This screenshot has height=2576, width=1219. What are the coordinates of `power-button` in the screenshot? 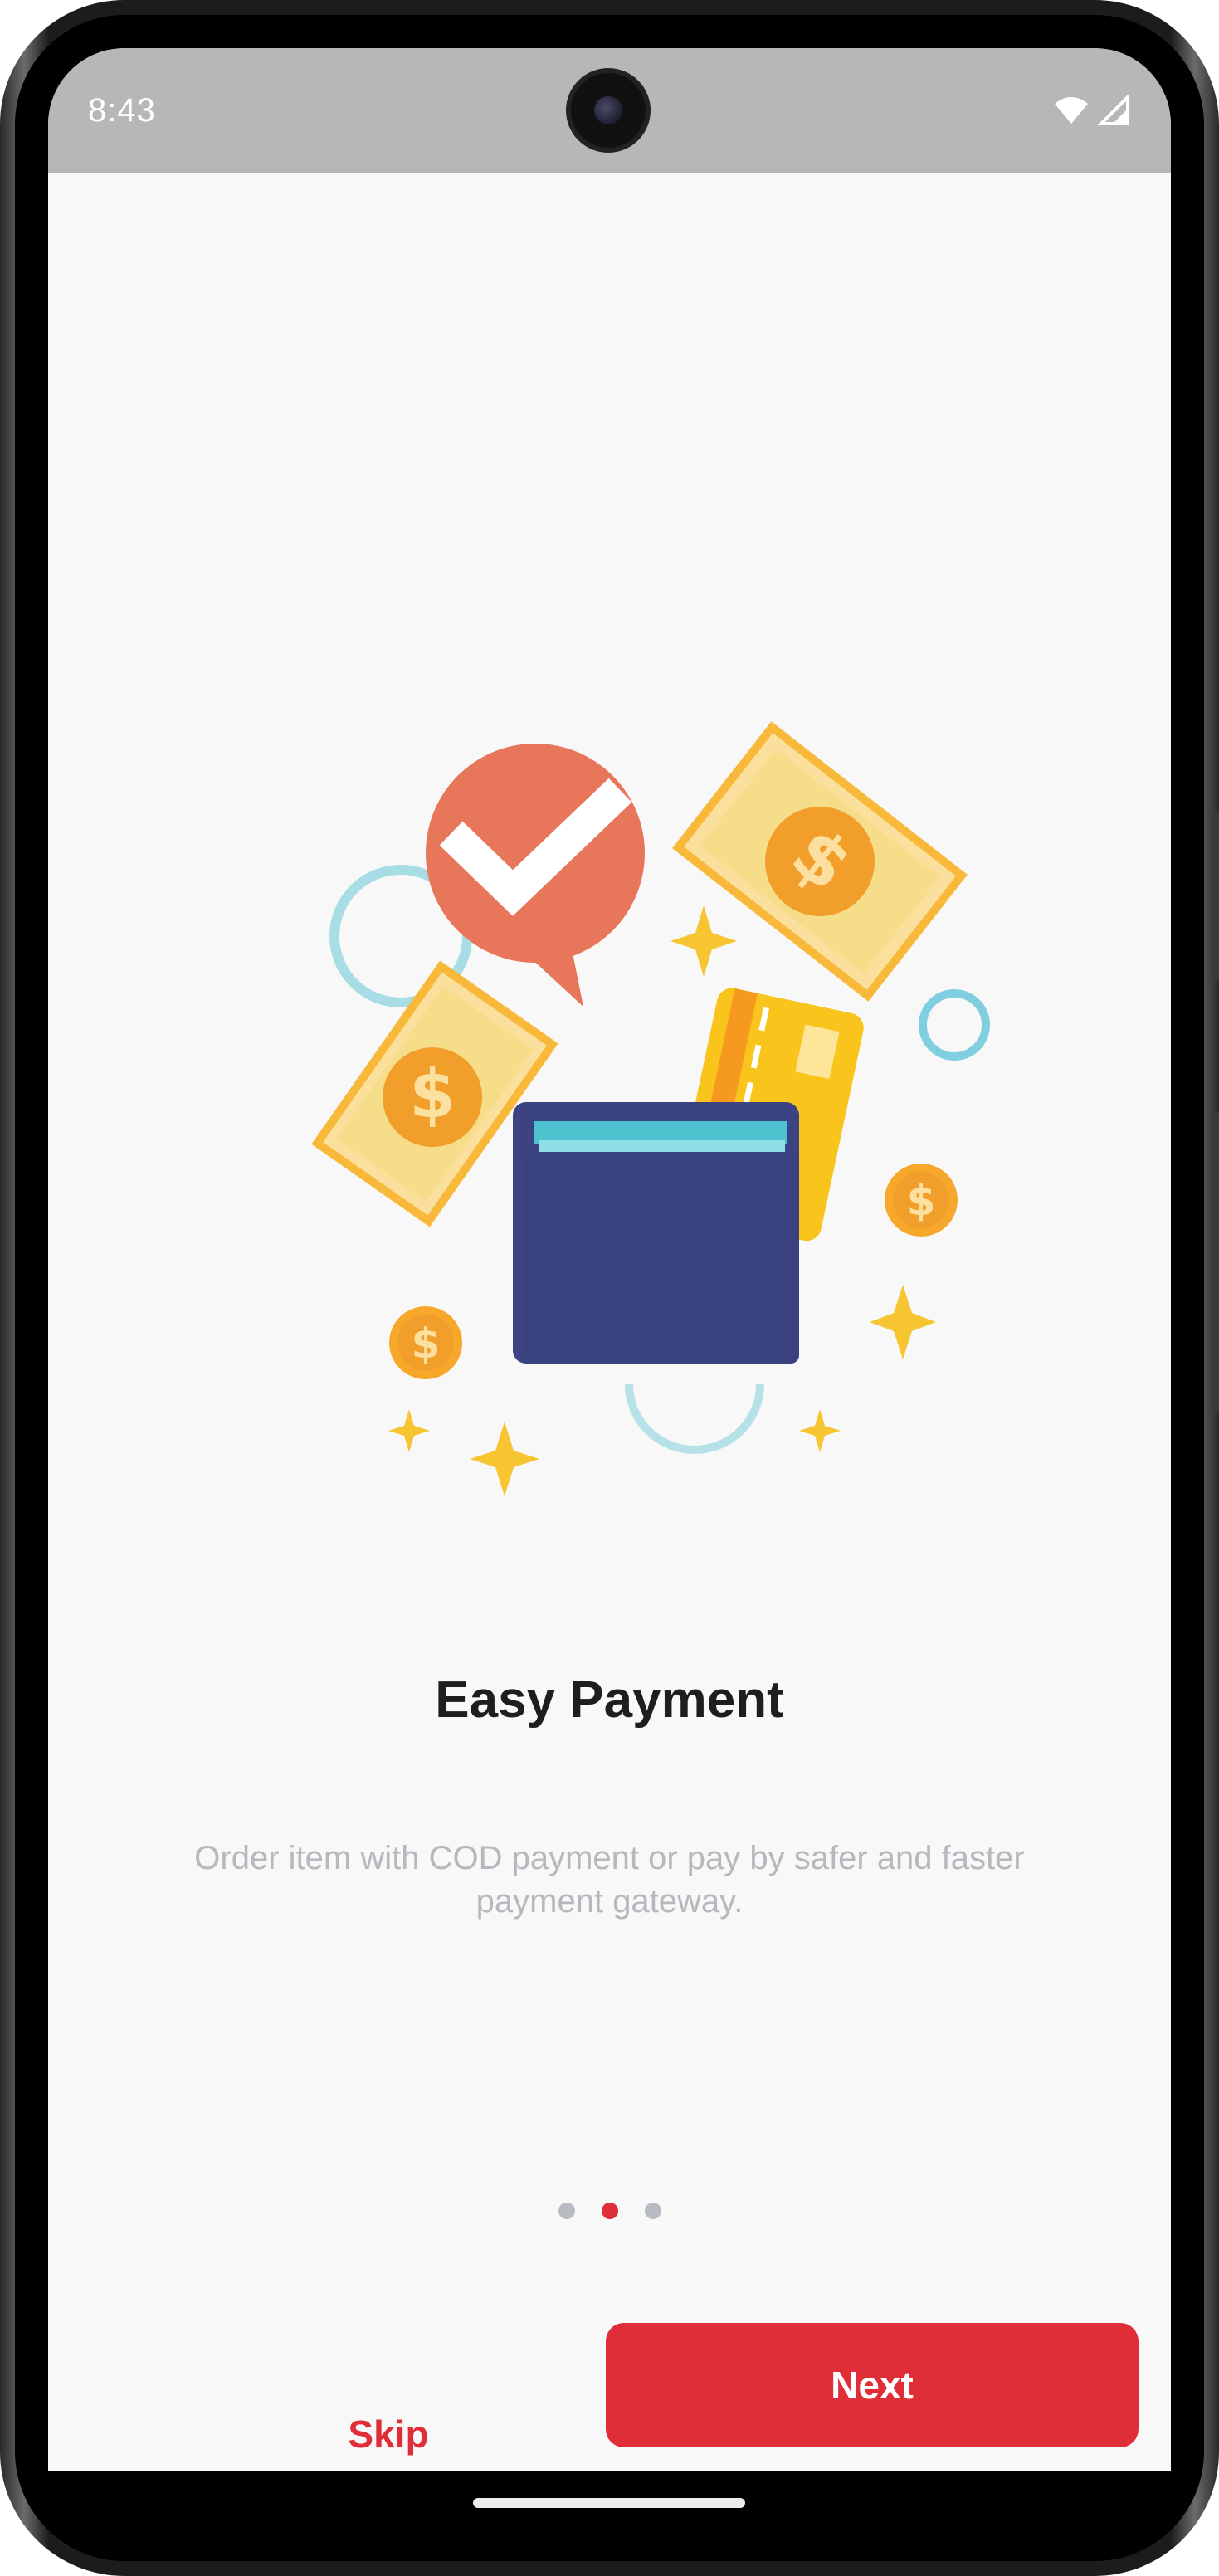 It's located at (1216, 1261).